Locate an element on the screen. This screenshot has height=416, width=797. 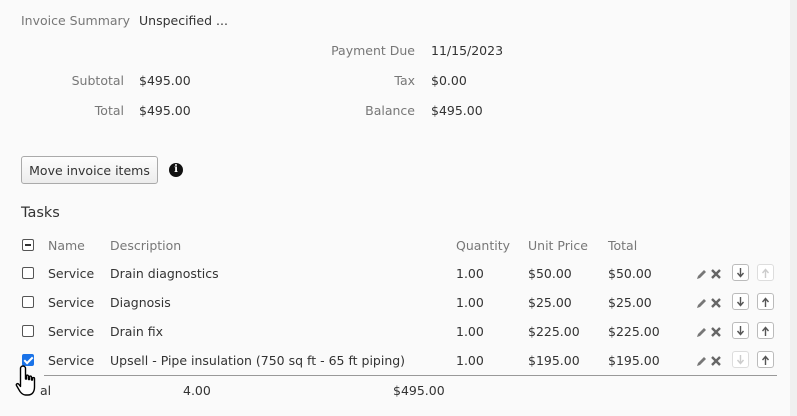
row-total: $225.00 is located at coordinates (634, 331).